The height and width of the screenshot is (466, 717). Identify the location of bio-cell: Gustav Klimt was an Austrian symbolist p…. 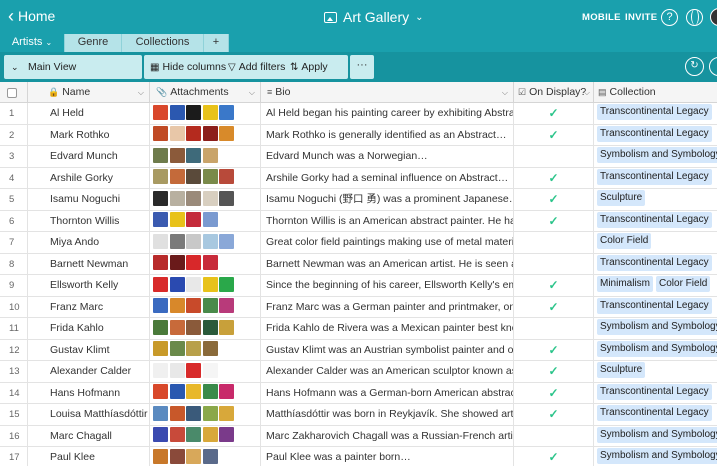
(387, 350).